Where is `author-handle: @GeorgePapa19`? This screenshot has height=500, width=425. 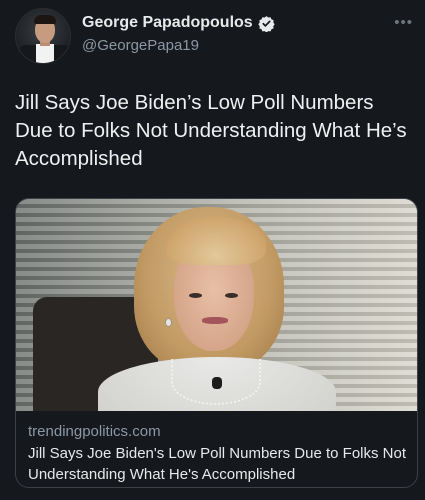 author-handle: @GeorgePapa19 is located at coordinates (140, 45).